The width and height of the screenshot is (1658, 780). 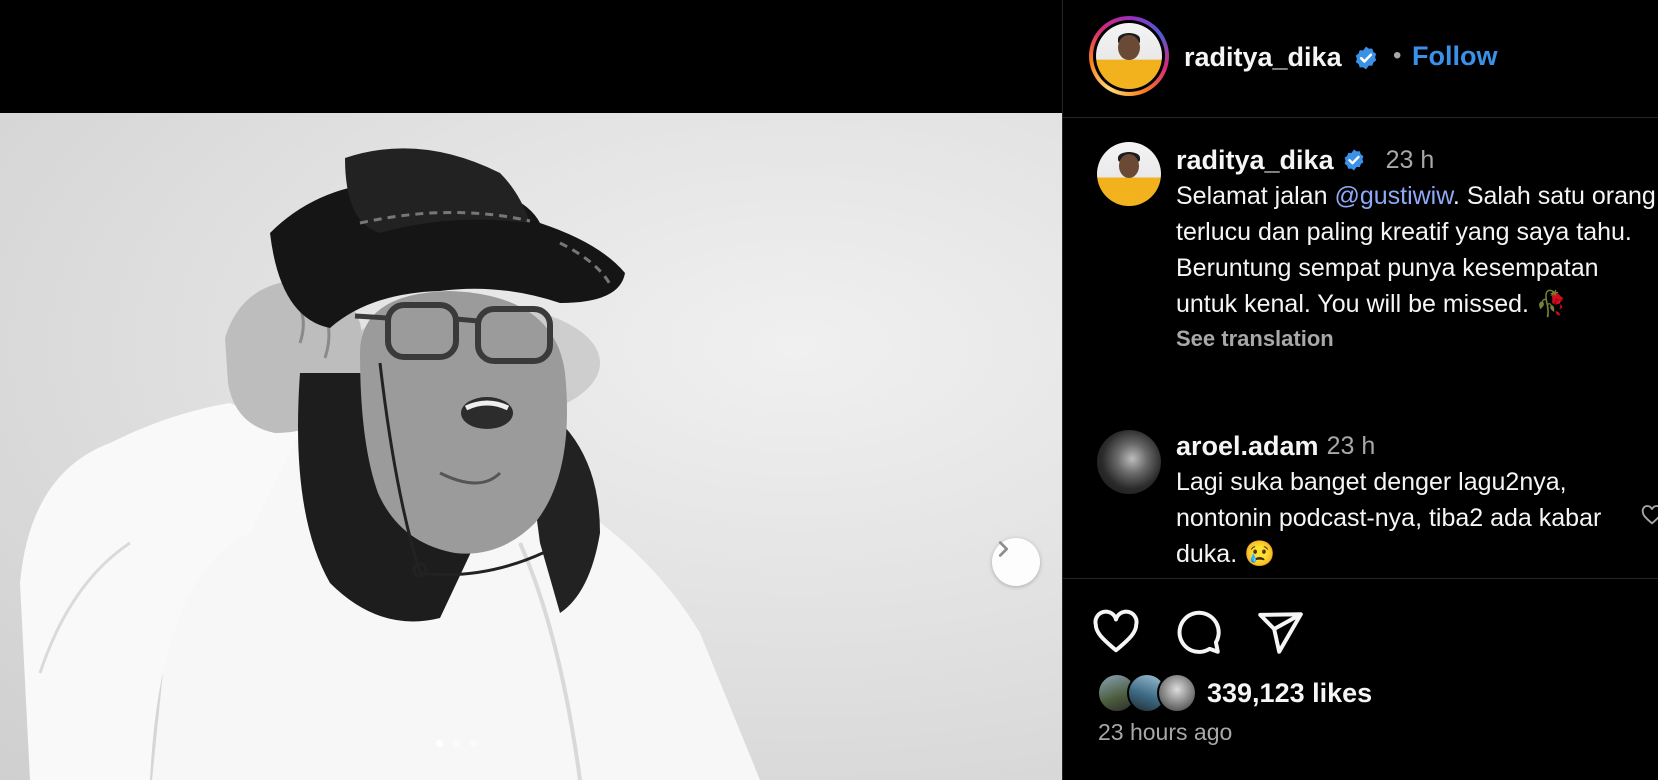 I want to click on caption-username: raditya_dika, so click(x=1255, y=160).